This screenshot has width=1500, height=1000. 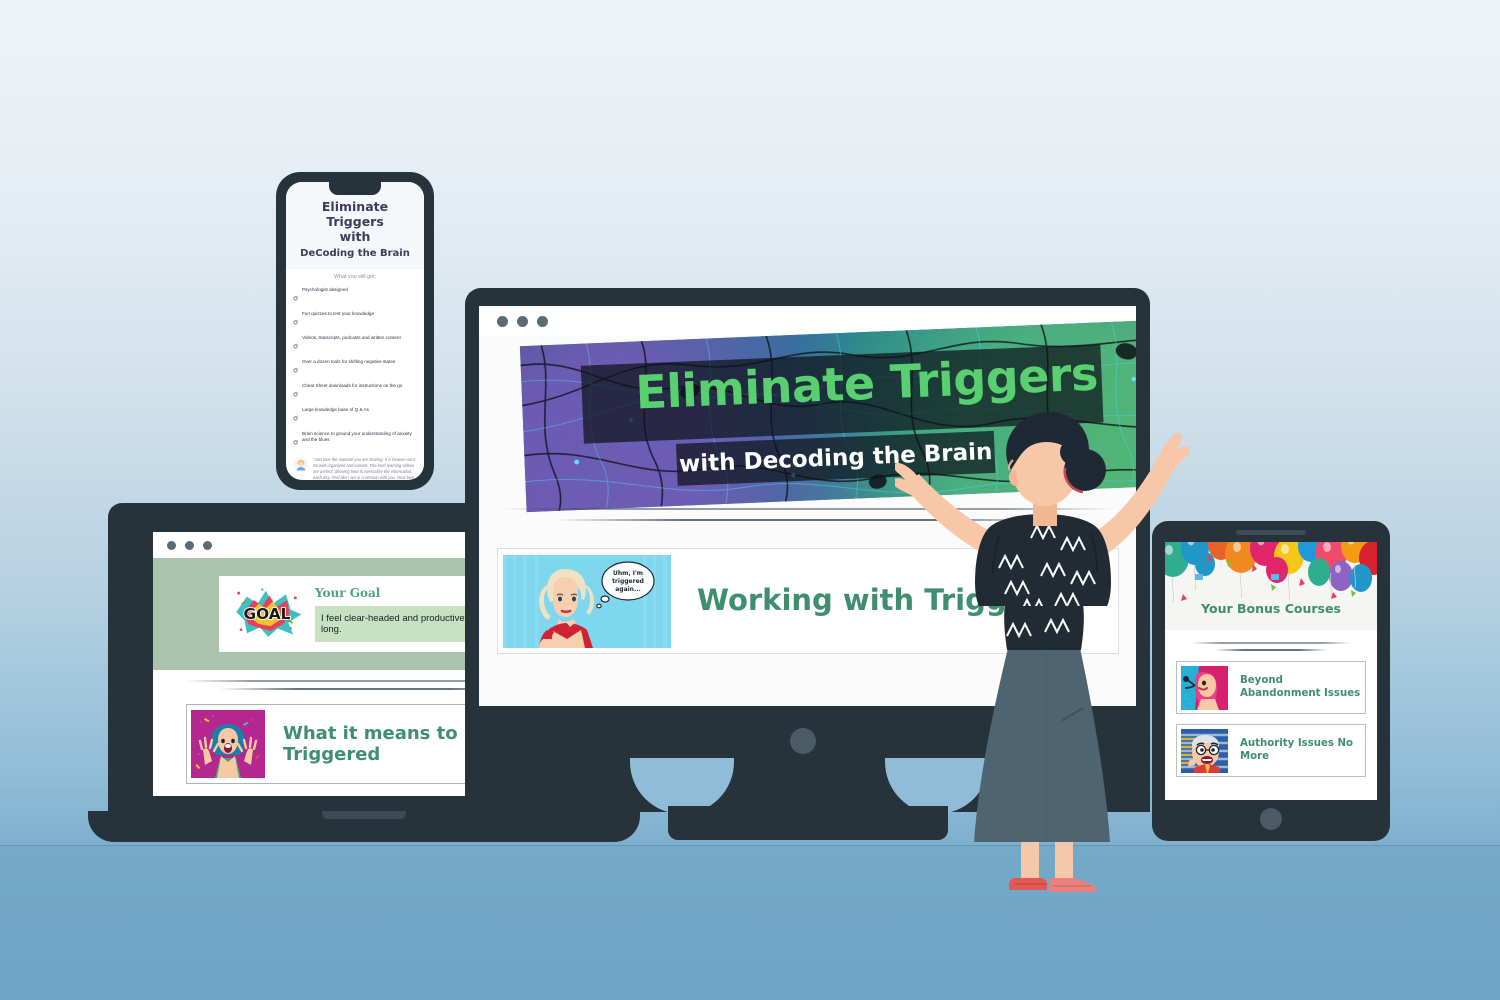 What do you see at coordinates (301, 463) in the screenshot?
I see `avatar-icon` at bounding box center [301, 463].